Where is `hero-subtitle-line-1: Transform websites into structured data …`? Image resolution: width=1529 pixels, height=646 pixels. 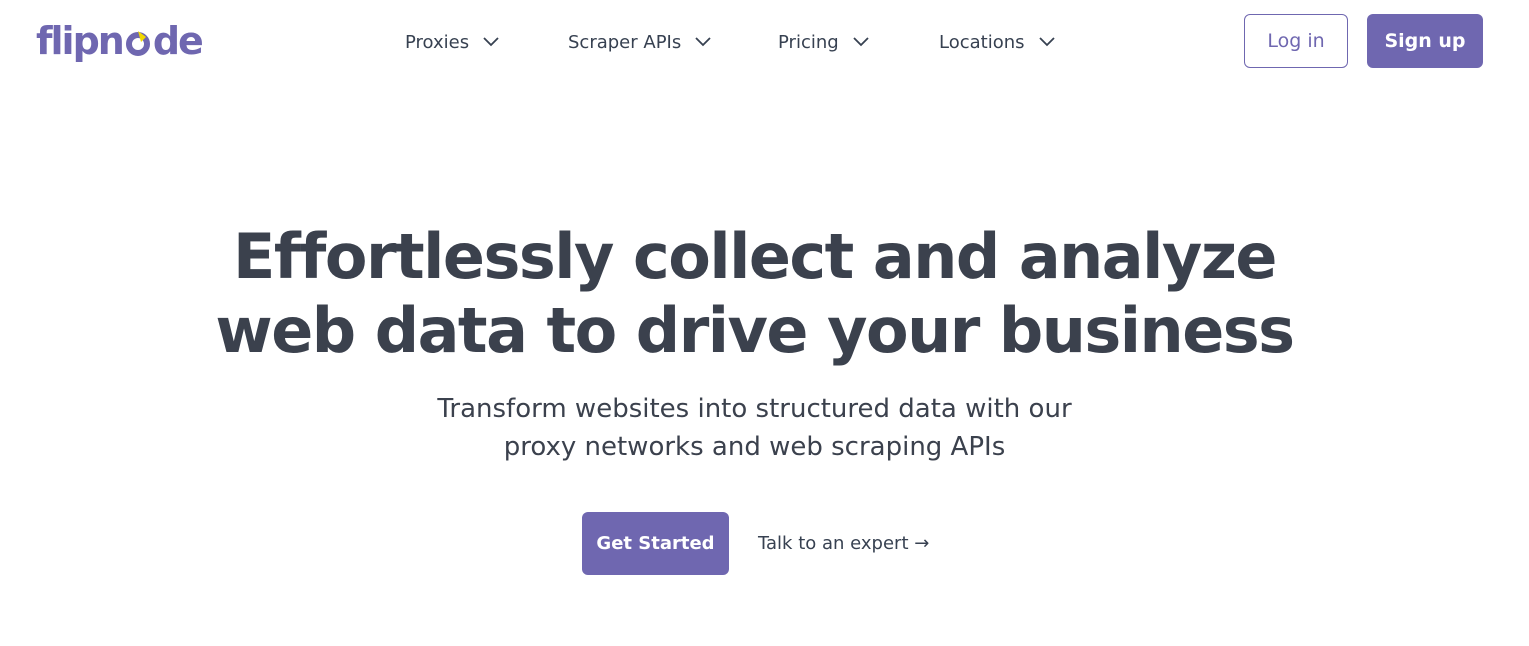 hero-subtitle-line-1: Transform websites into structured data … is located at coordinates (754, 409).